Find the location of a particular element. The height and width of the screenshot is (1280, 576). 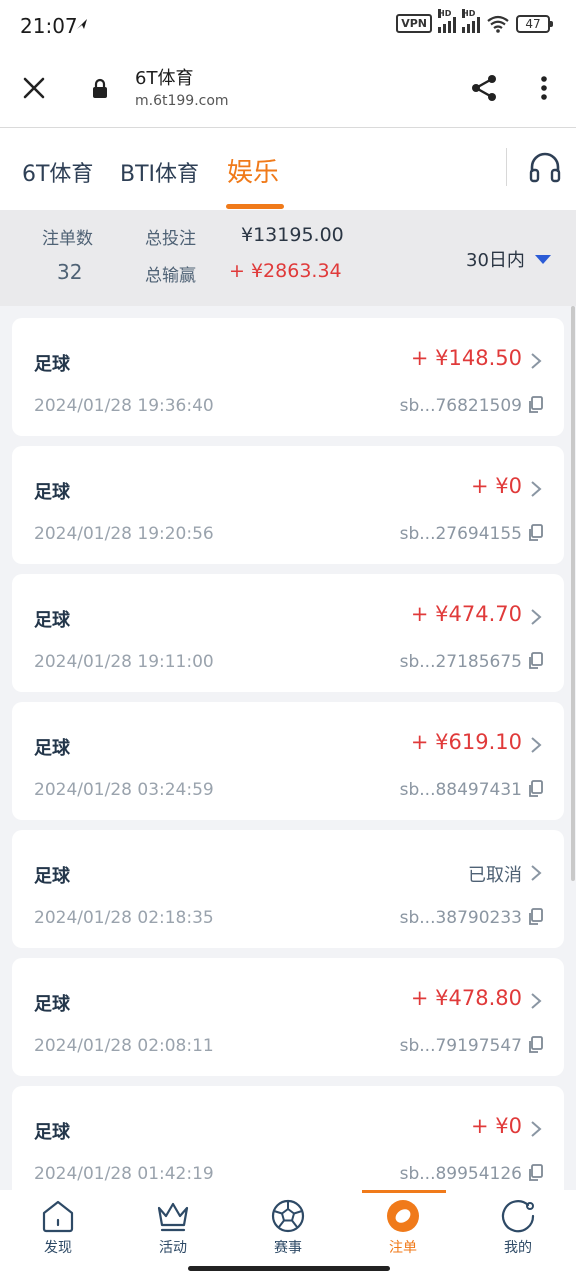

status-time: 21:07 is located at coordinates (49, 26).